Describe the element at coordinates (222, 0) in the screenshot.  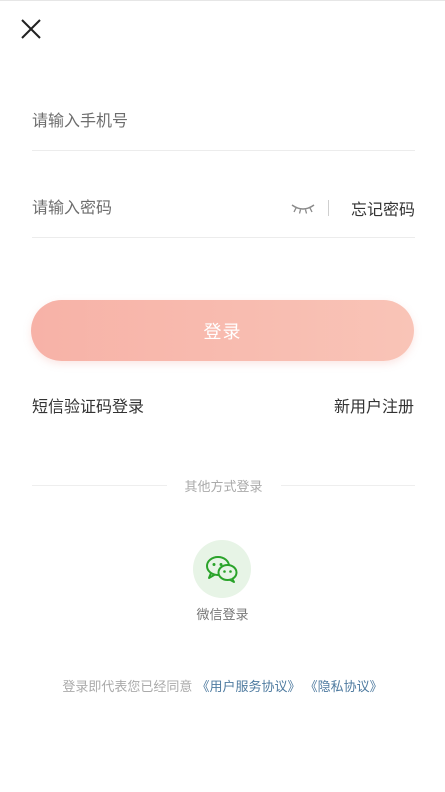
I see `top-border` at that location.